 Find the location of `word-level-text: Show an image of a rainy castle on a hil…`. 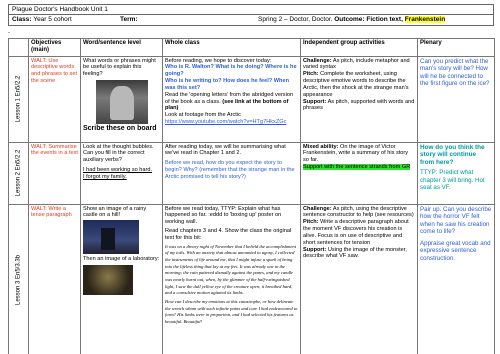

word-level-text: Show an image of a rainy castle on a hil… is located at coordinates (115, 212).